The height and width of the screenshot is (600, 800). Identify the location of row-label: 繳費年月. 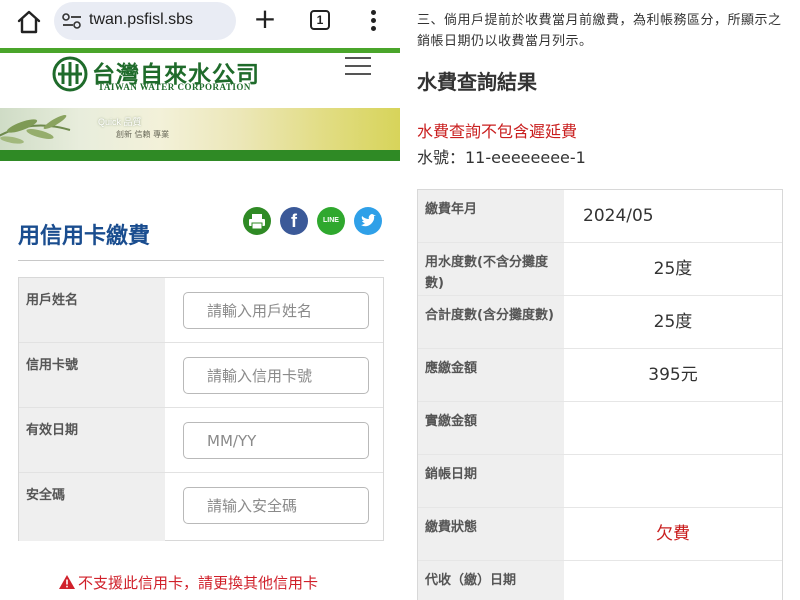
(491, 216).